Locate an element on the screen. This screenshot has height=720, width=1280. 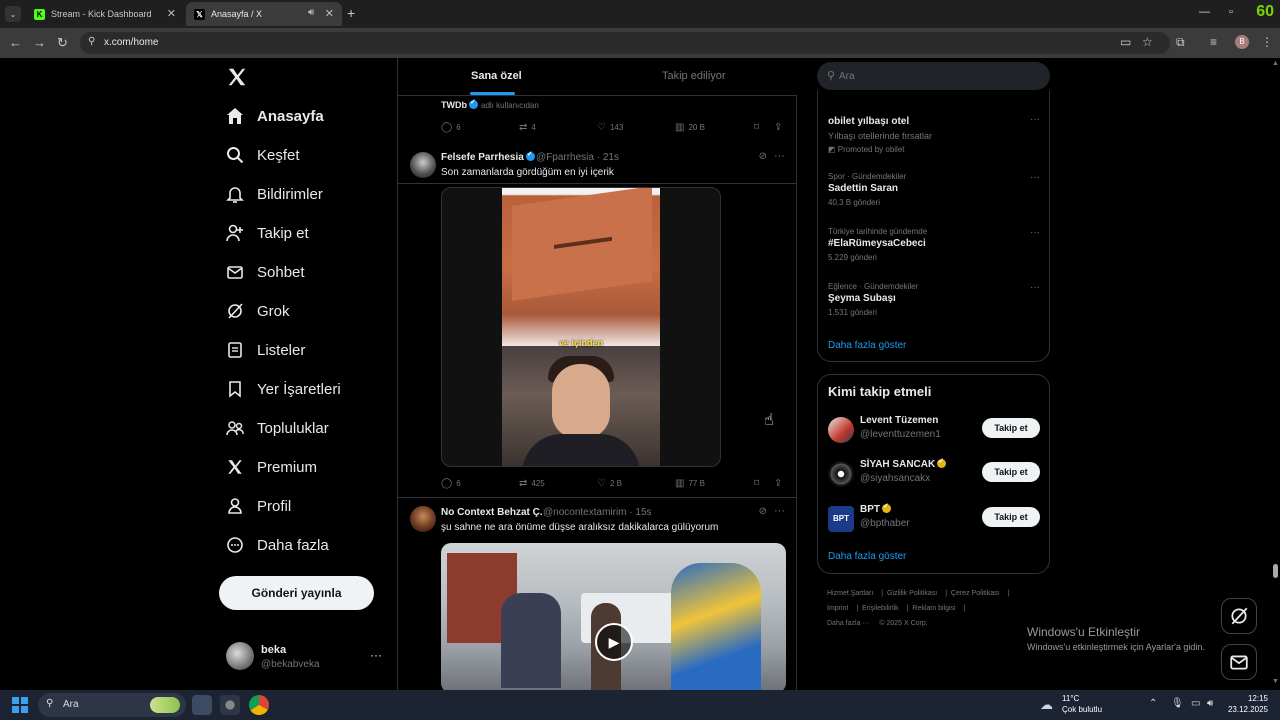
settings-app-icon is located at coordinates (230, 705).